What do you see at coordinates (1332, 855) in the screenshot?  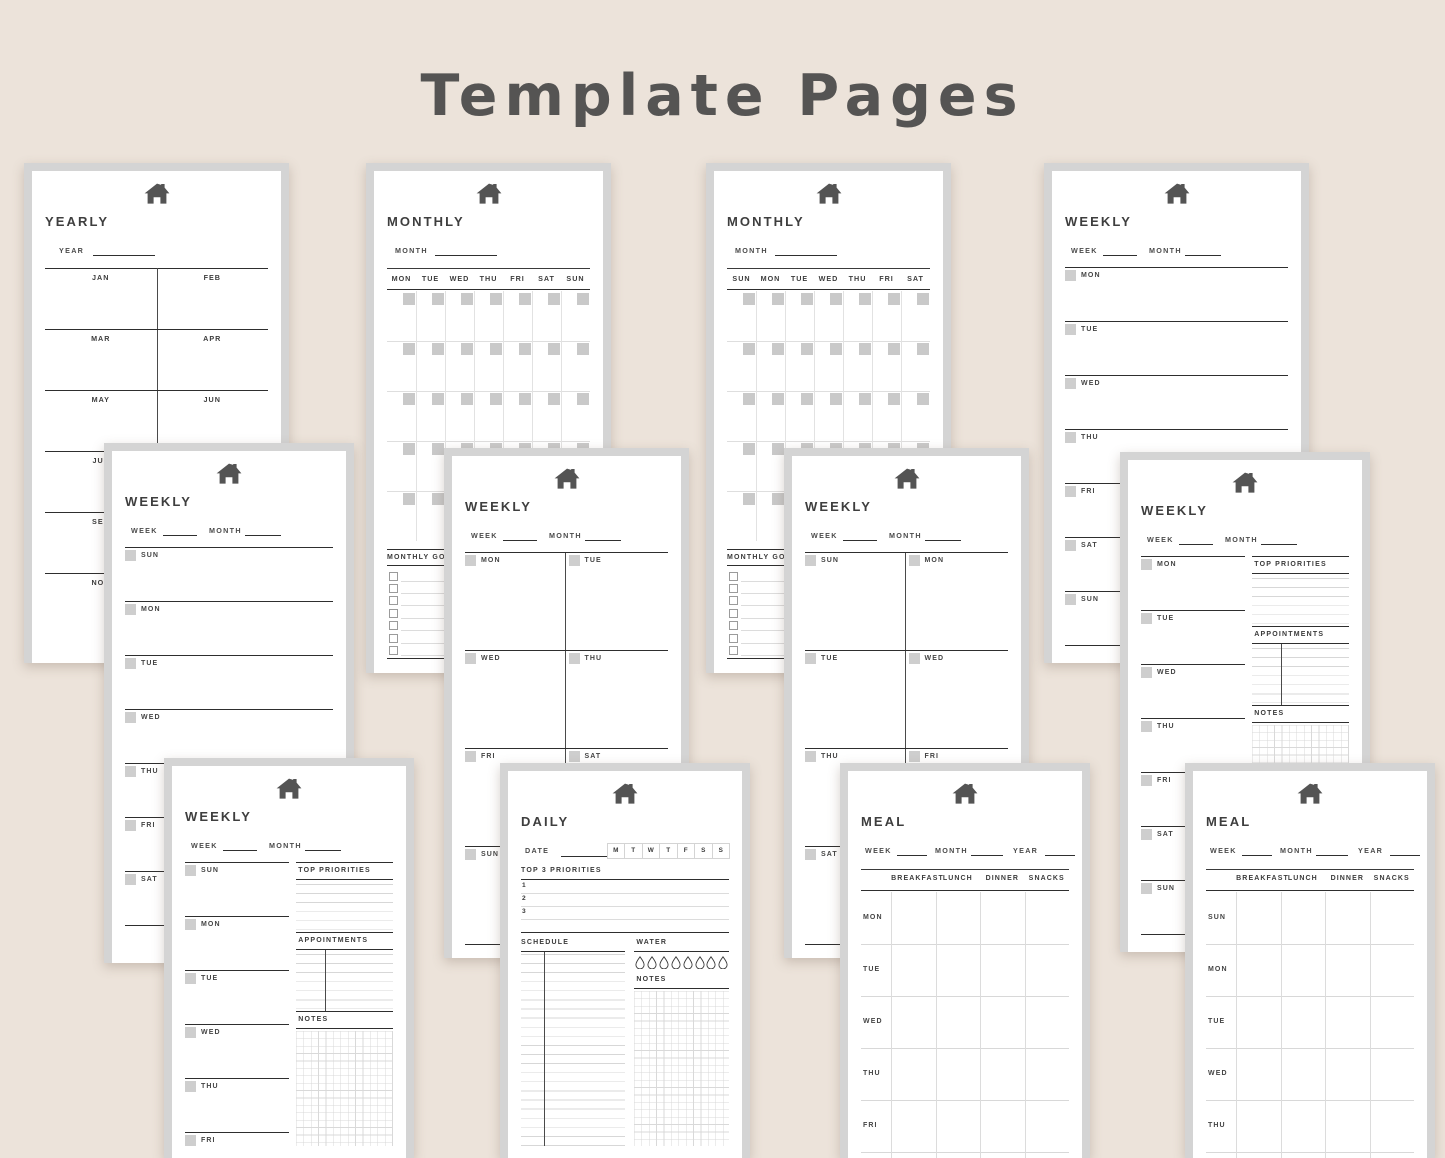 I see `field-input-month-meal-sun` at bounding box center [1332, 855].